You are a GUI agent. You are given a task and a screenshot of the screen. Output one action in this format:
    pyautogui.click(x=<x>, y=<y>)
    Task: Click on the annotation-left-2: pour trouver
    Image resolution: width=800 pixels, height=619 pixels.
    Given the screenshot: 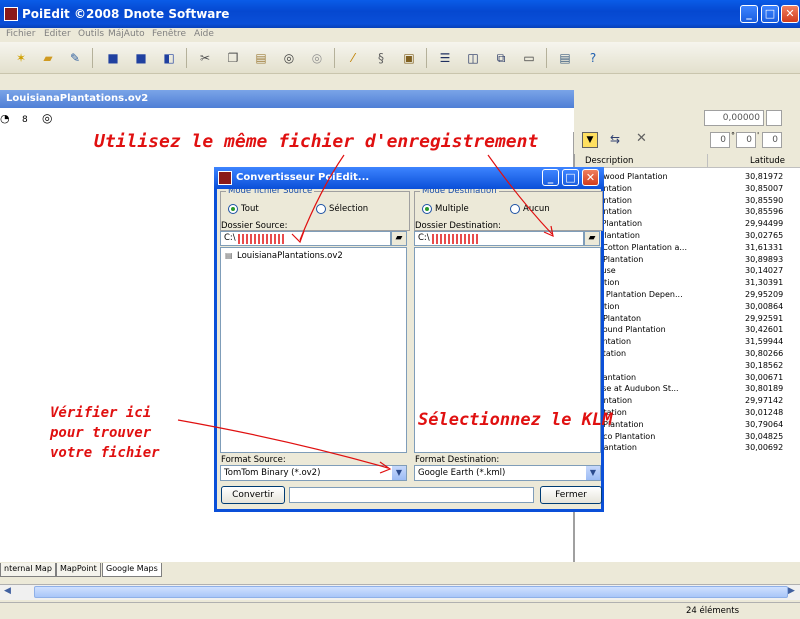 What is the action you would take?
    pyautogui.click(x=101, y=433)
    